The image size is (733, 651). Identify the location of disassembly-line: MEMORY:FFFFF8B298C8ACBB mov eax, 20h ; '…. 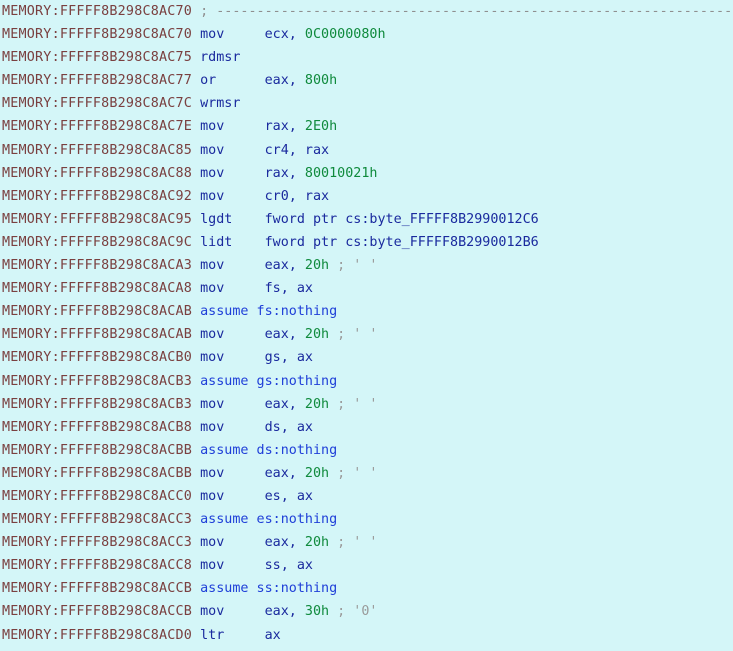
(366, 473).